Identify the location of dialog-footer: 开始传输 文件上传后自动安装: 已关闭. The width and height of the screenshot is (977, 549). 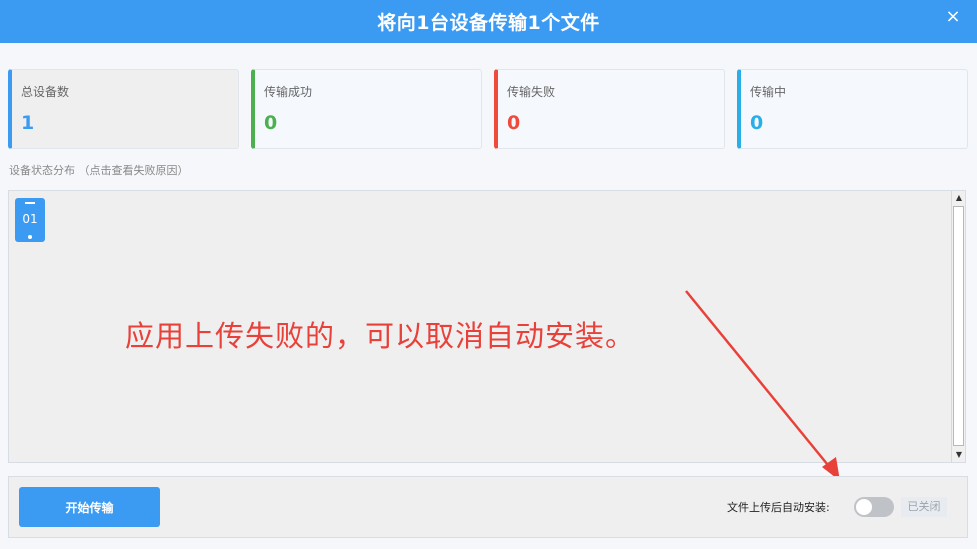
(488, 507).